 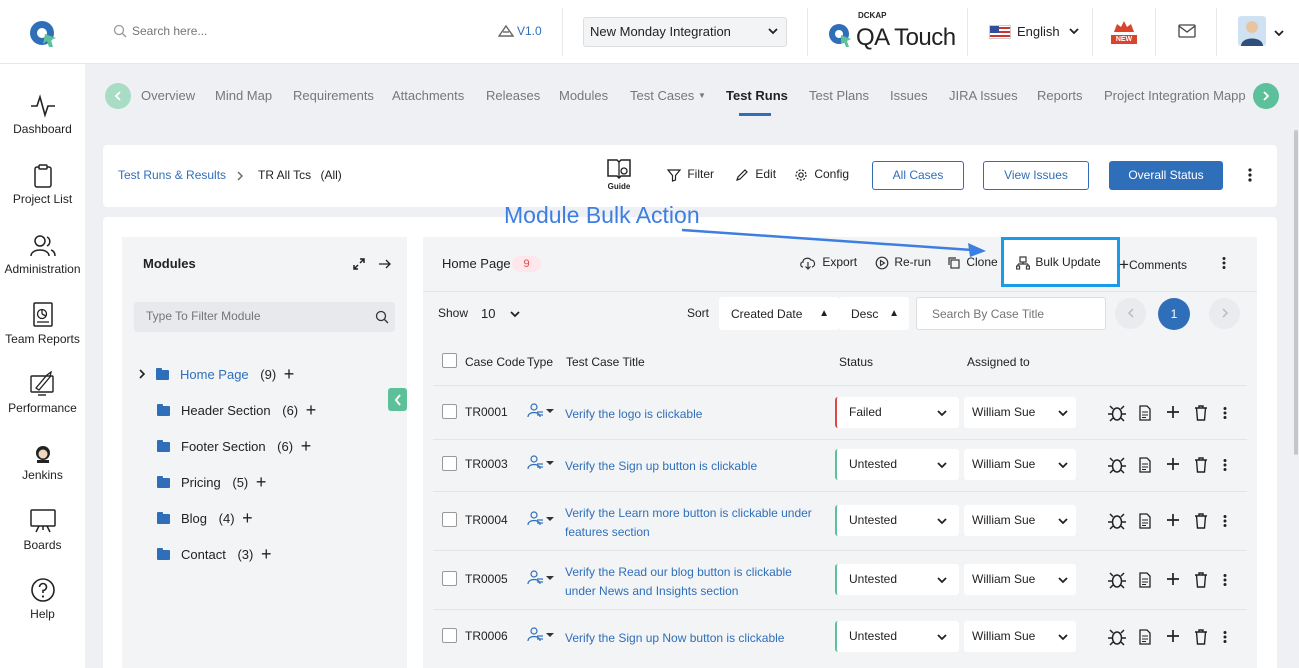 I want to click on chevron-left-icon, so click(x=1130, y=313).